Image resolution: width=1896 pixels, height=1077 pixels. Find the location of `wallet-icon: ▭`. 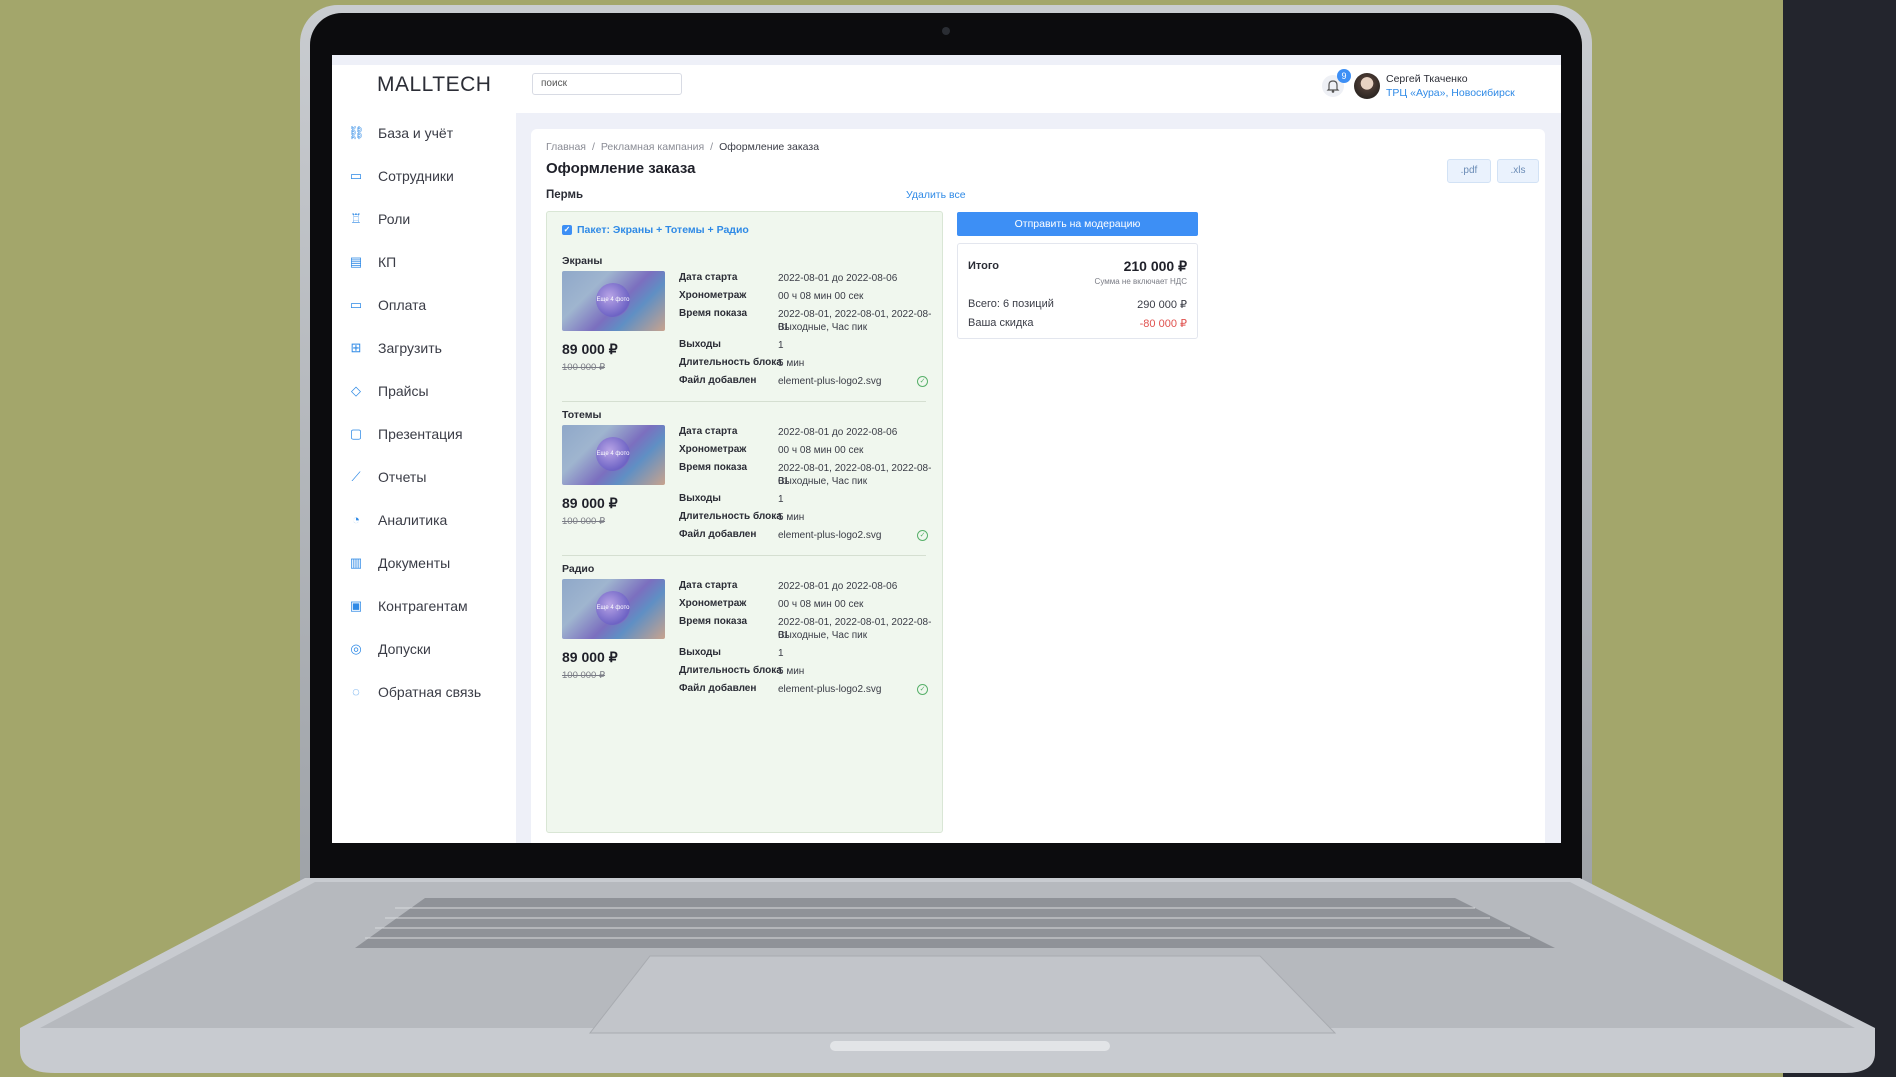

wallet-icon: ▭ is located at coordinates (356, 304).